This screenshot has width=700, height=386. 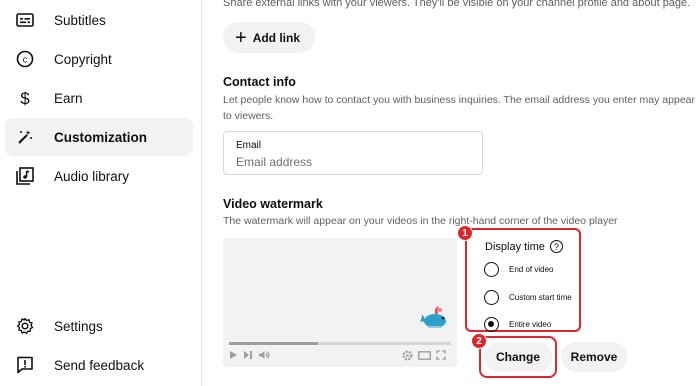 What do you see at coordinates (273, 204) in the screenshot?
I see `video-watermark-title: Video watermark` at bounding box center [273, 204].